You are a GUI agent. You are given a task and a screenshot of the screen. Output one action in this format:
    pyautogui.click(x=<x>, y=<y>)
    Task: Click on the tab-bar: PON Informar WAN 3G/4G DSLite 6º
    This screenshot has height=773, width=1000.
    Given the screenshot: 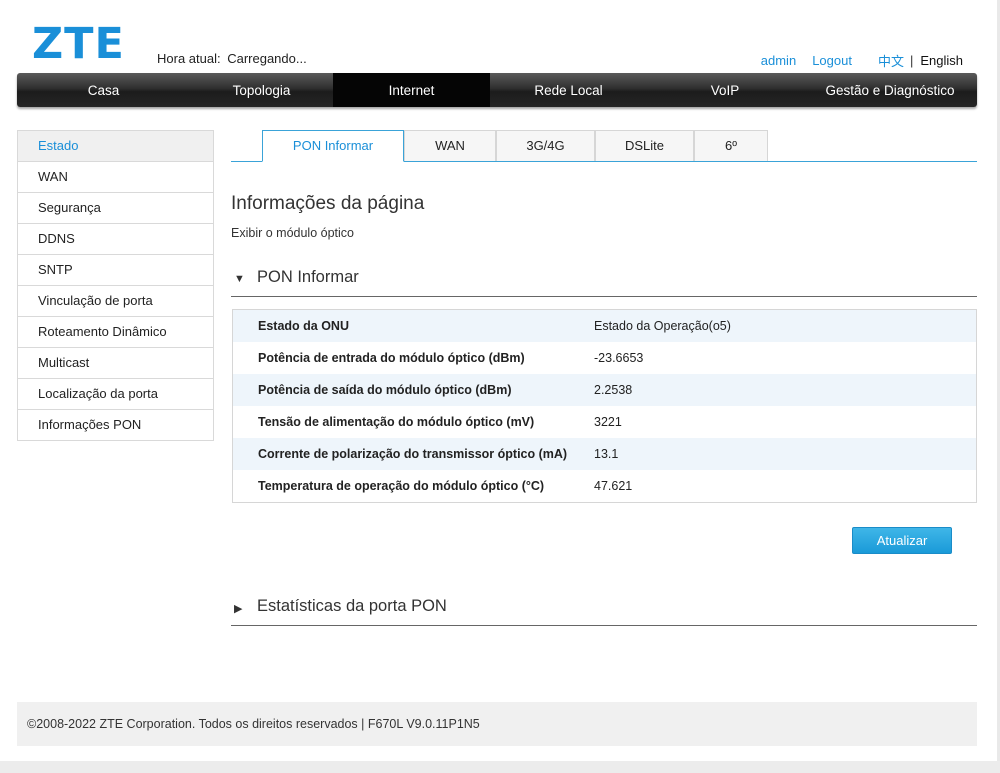 What is the action you would take?
    pyautogui.click(x=604, y=146)
    